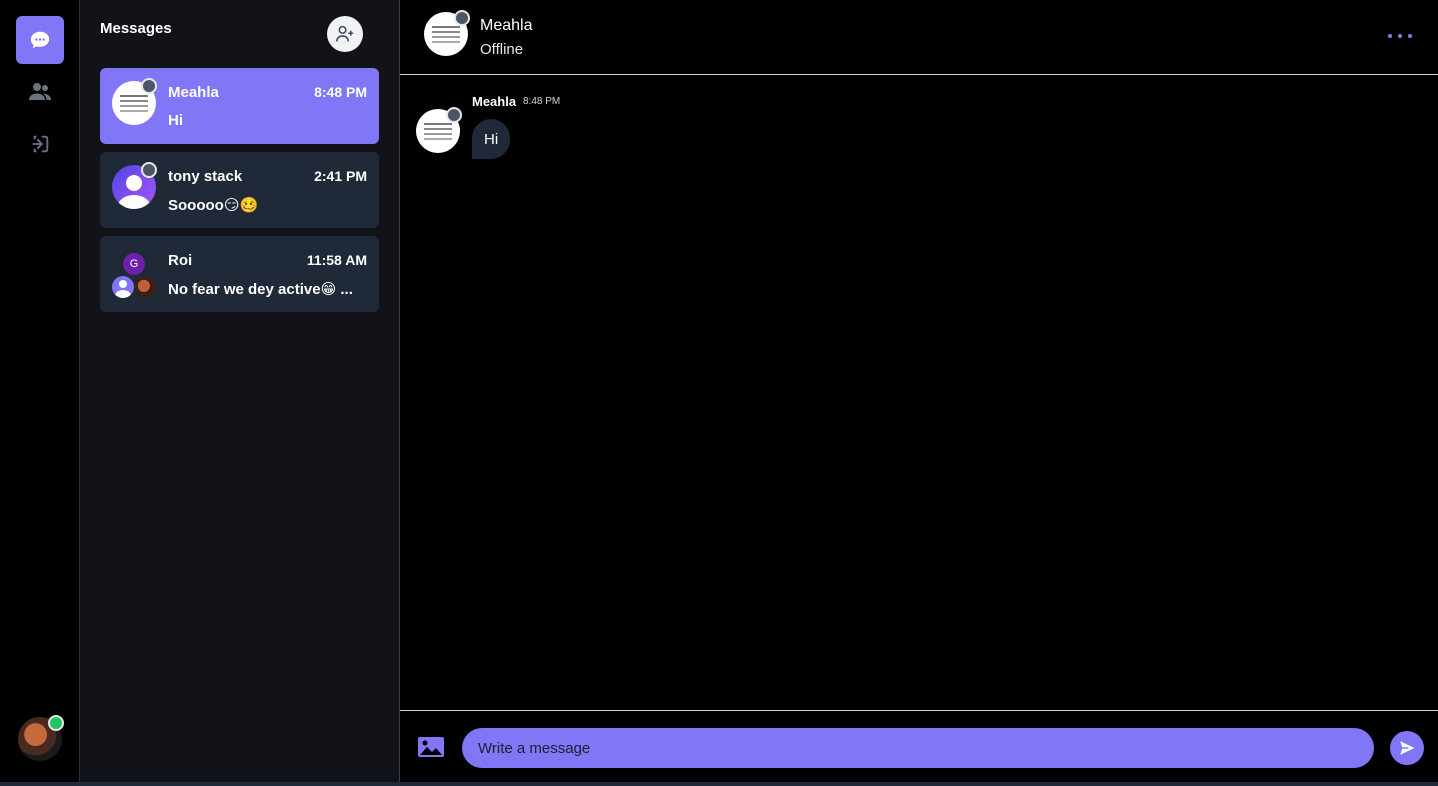  I want to click on online-status-dot, so click(56, 723).